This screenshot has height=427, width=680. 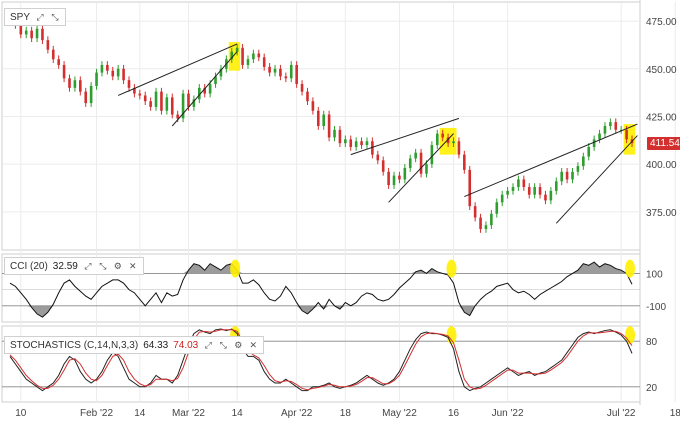 What do you see at coordinates (156, 345) in the screenshot?
I see `stochastics-k-value: 64.33` at bounding box center [156, 345].